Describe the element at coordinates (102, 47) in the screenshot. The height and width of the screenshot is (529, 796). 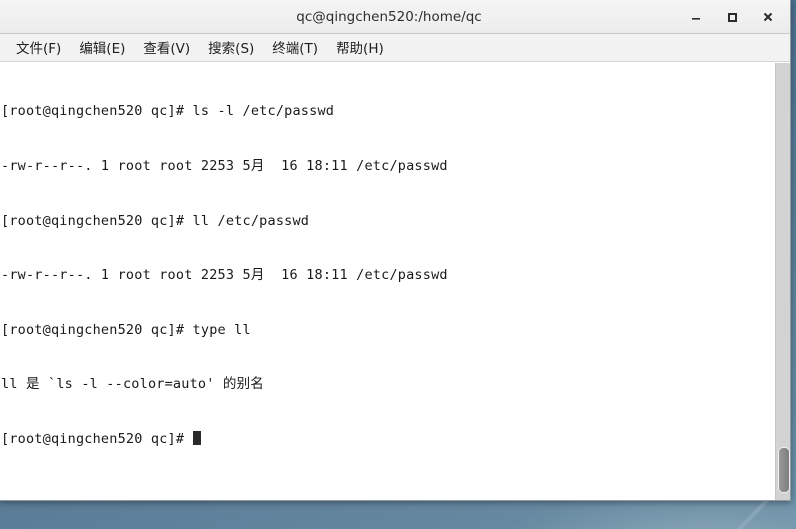
I see `menu-item-edit: 编辑(E)` at that location.